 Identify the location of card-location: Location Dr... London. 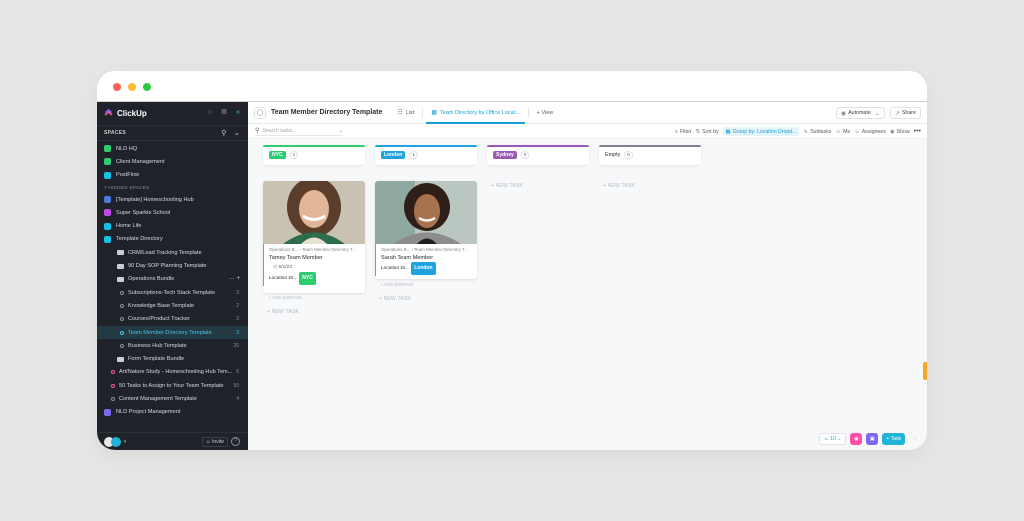
(426, 268).